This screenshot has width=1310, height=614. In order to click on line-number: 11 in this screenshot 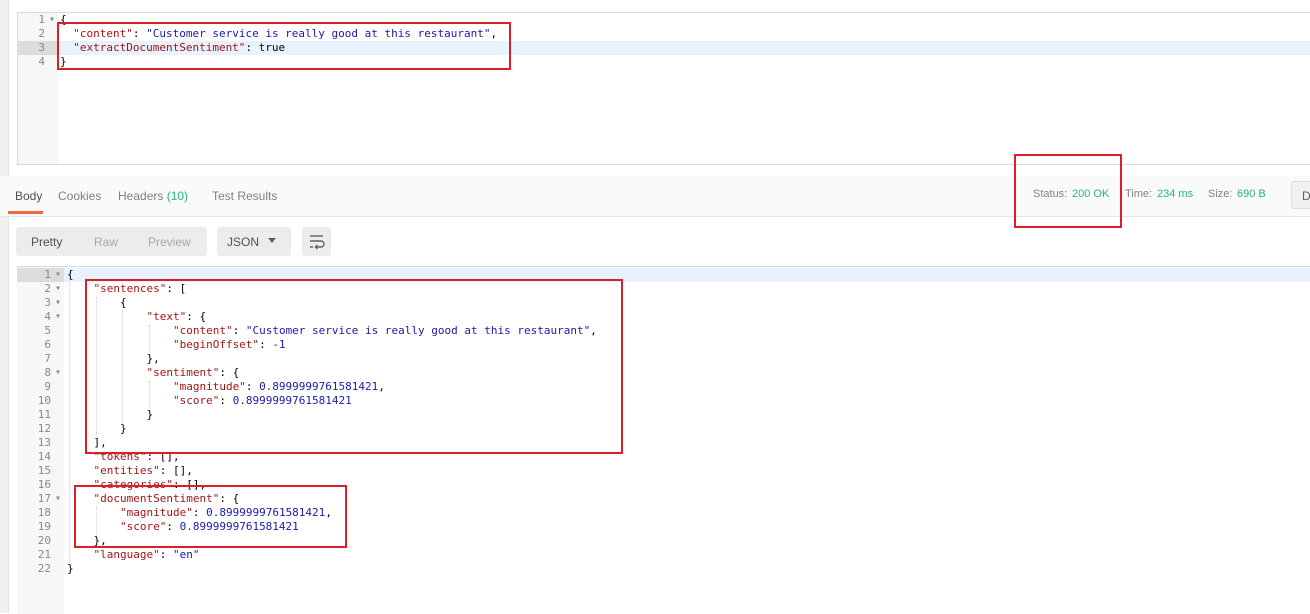, I will do `click(44, 414)`.